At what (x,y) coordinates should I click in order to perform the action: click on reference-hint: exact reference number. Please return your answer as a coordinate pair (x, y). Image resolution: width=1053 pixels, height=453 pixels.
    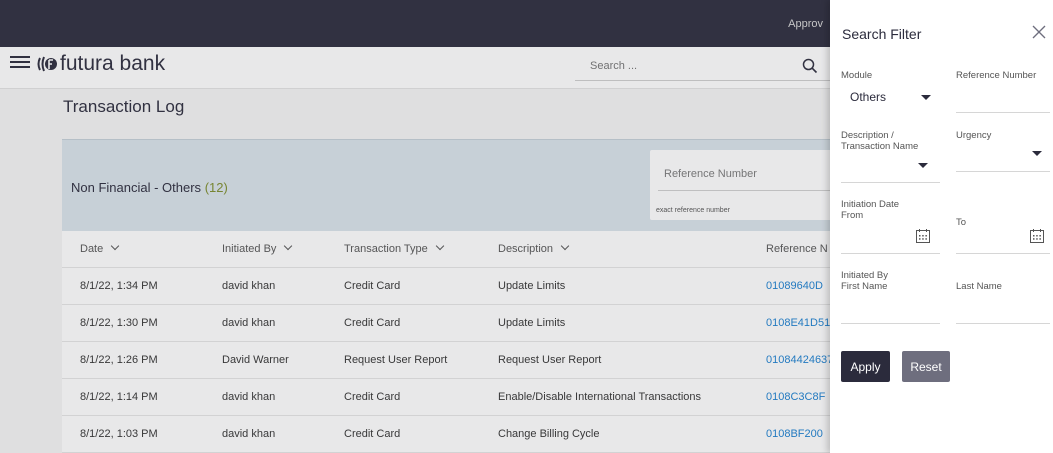
    Looking at the image, I should click on (693, 210).